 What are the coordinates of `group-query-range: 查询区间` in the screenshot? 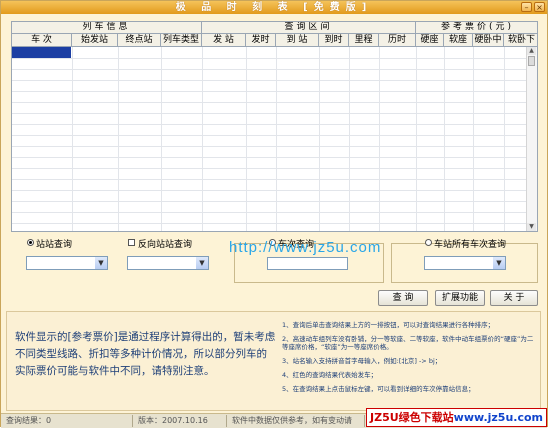 It's located at (309, 28).